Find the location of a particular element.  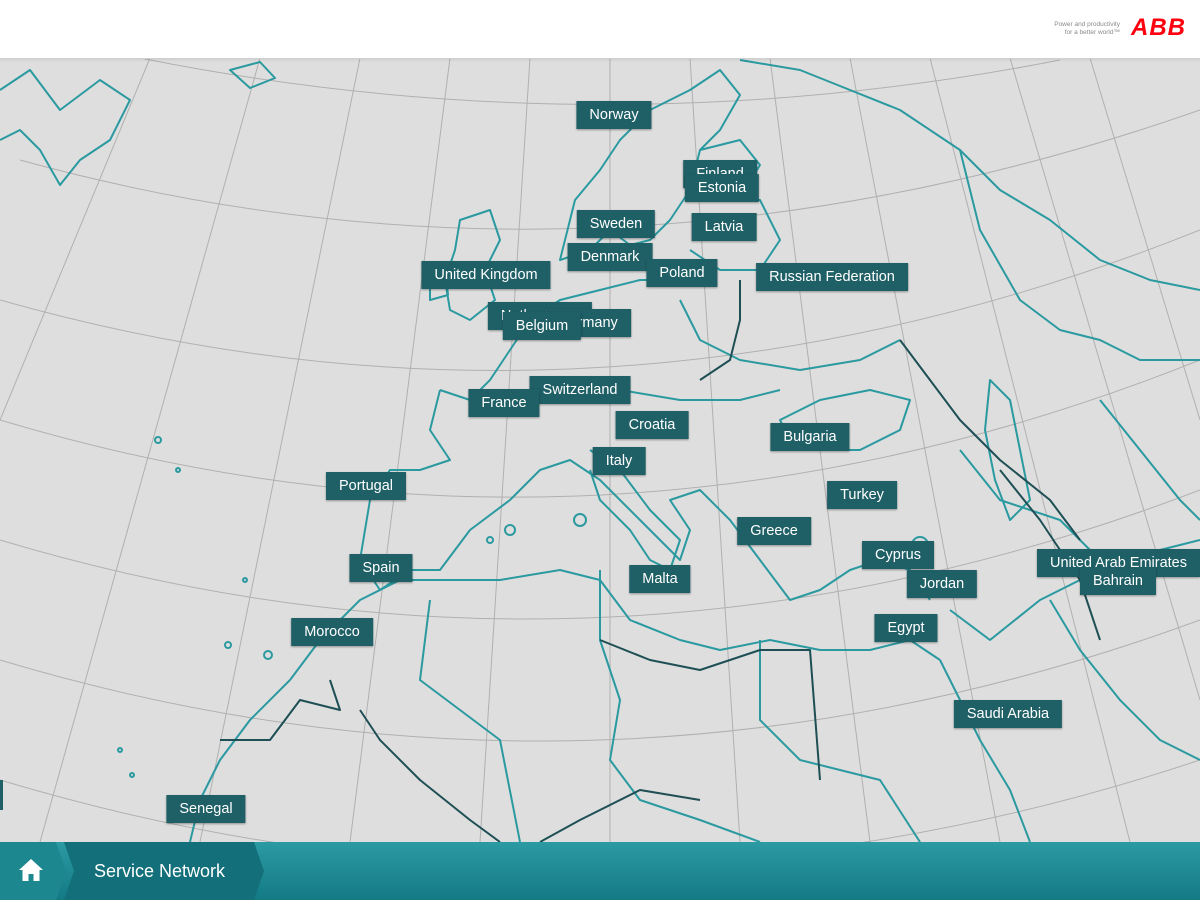

country-marker-latvia: Latvia is located at coordinates (724, 227).